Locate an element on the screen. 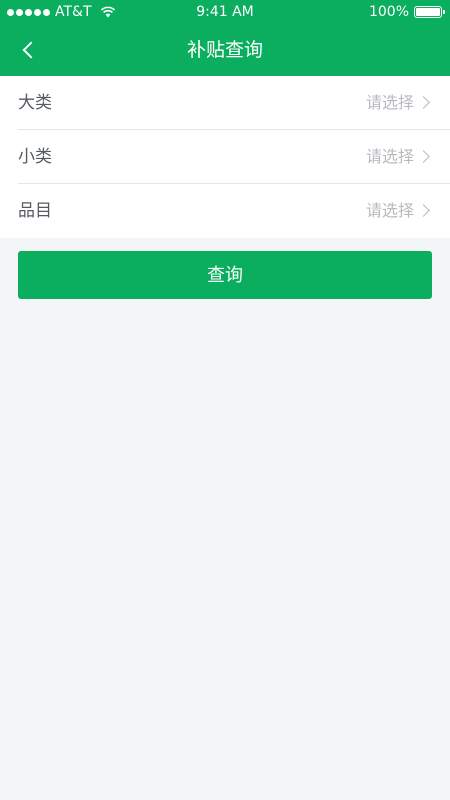  category-select-row: 大类 请选择 is located at coordinates (234, 103).